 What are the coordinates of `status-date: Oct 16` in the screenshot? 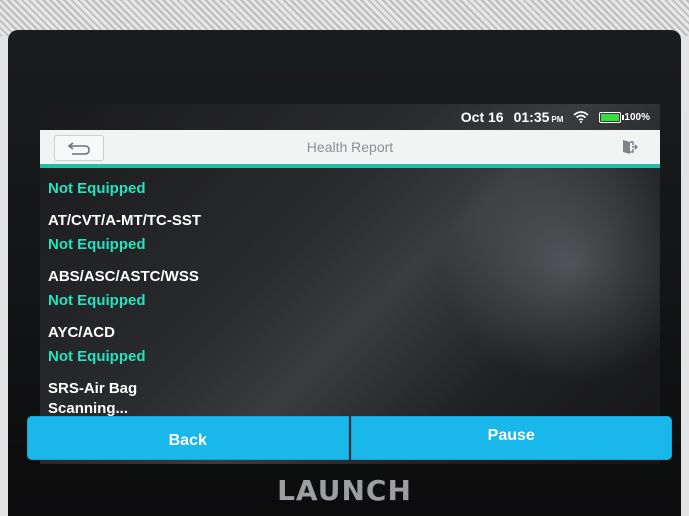 It's located at (482, 117).